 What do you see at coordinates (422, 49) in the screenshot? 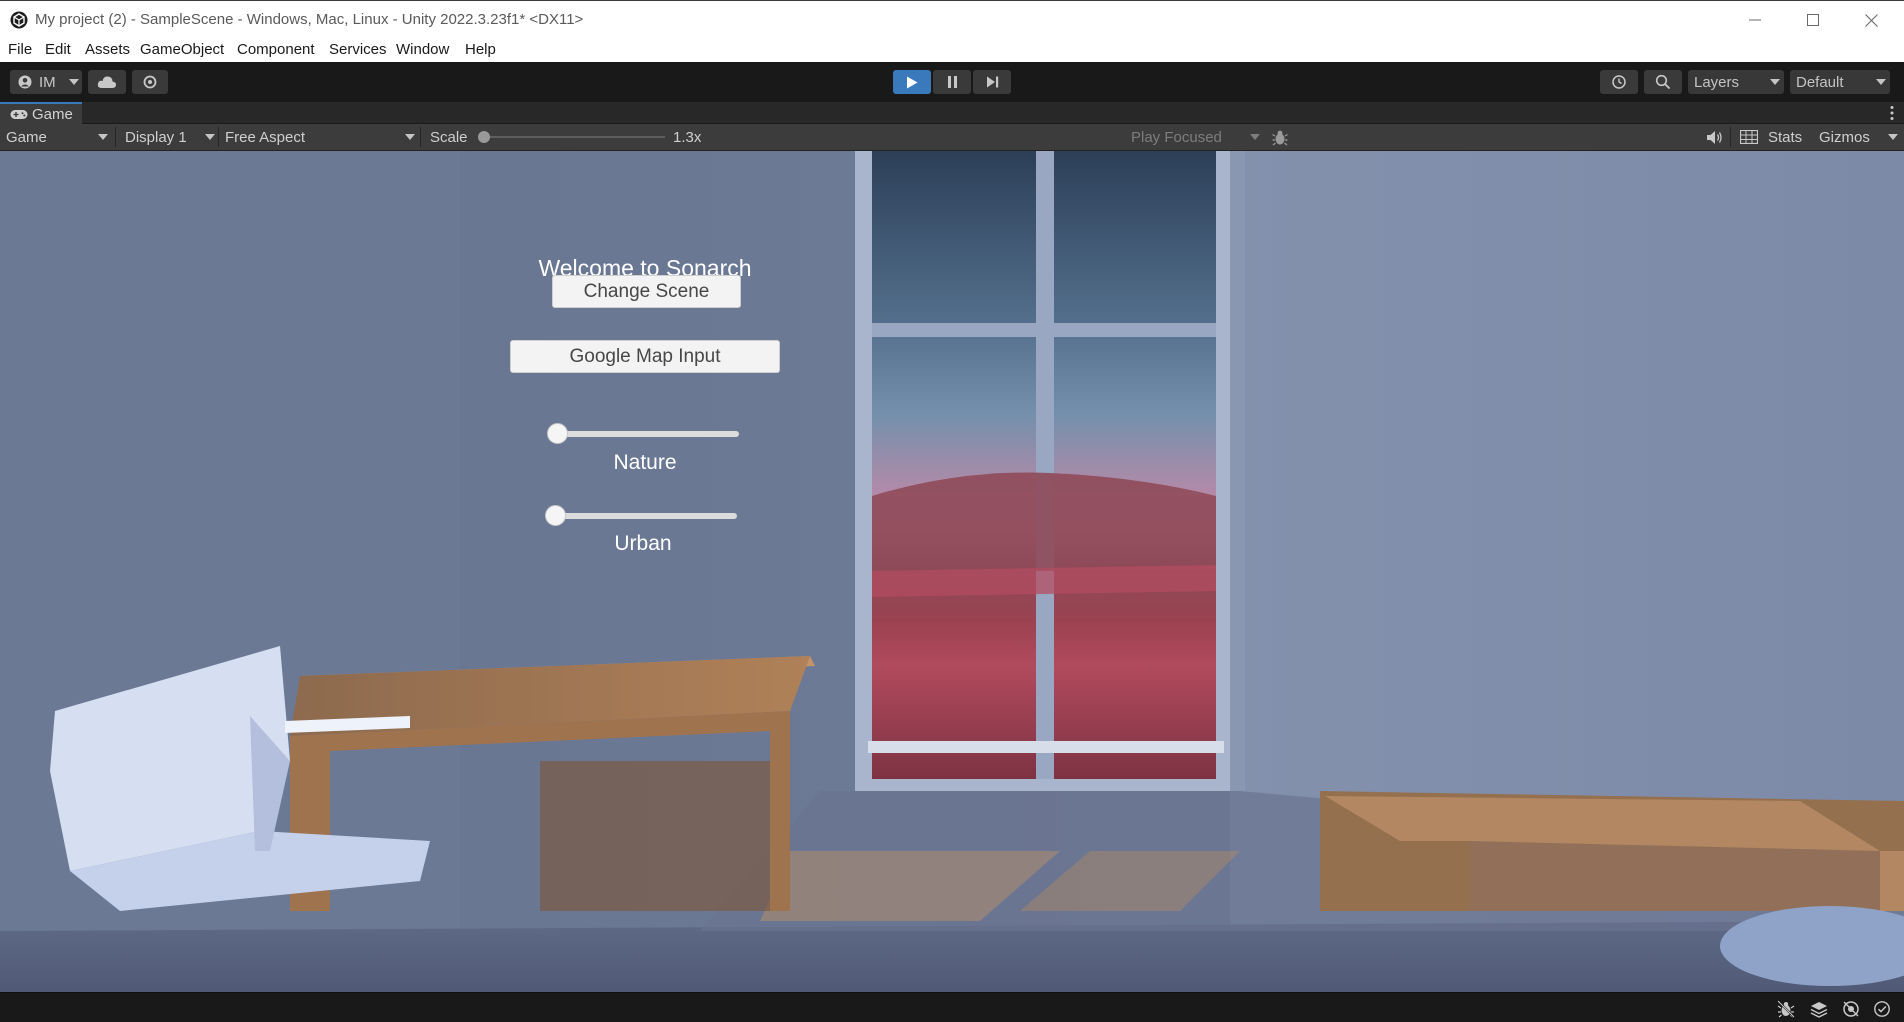
I see `menu-window: Window` at bounding box center [422, 49].